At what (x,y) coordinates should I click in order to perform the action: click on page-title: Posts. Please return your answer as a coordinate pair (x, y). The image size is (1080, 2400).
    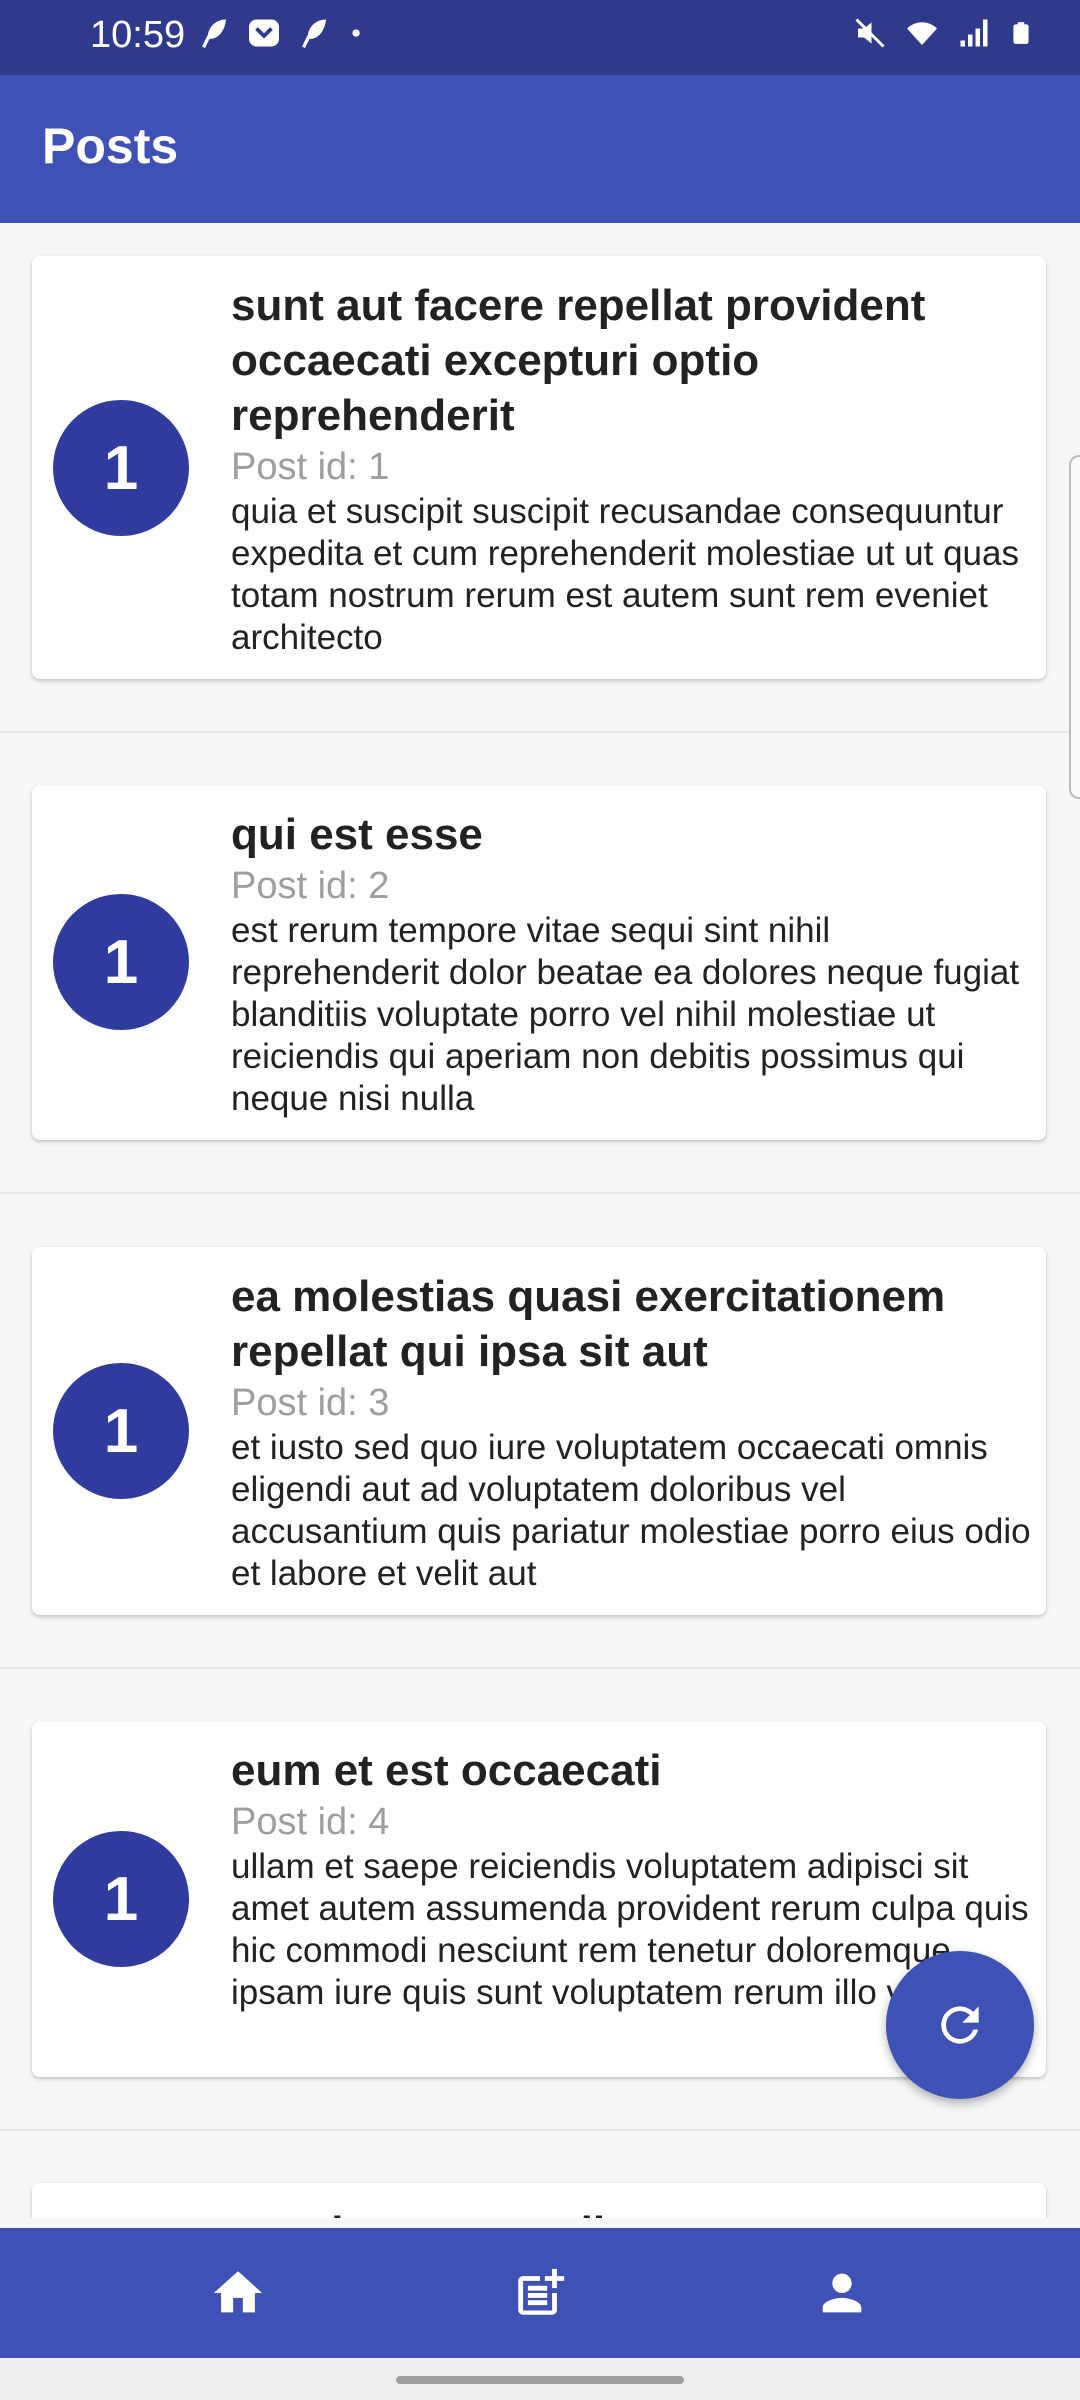
    Looking at the image, I should click on (110, 146).